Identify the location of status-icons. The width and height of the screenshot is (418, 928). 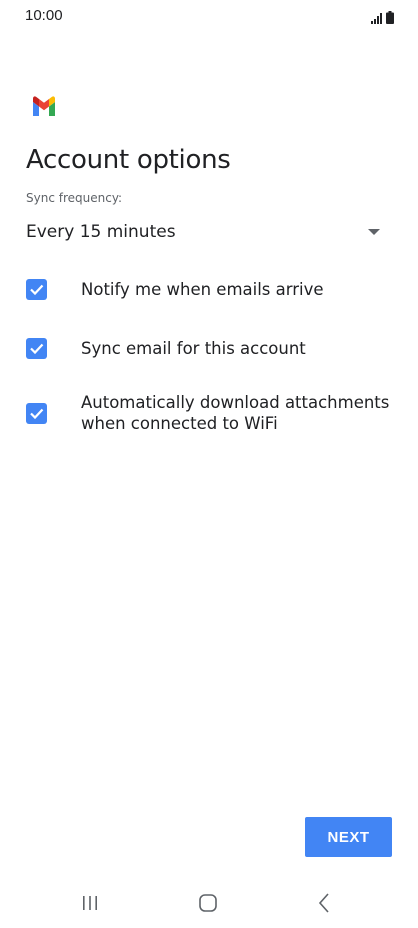
(382, 18).